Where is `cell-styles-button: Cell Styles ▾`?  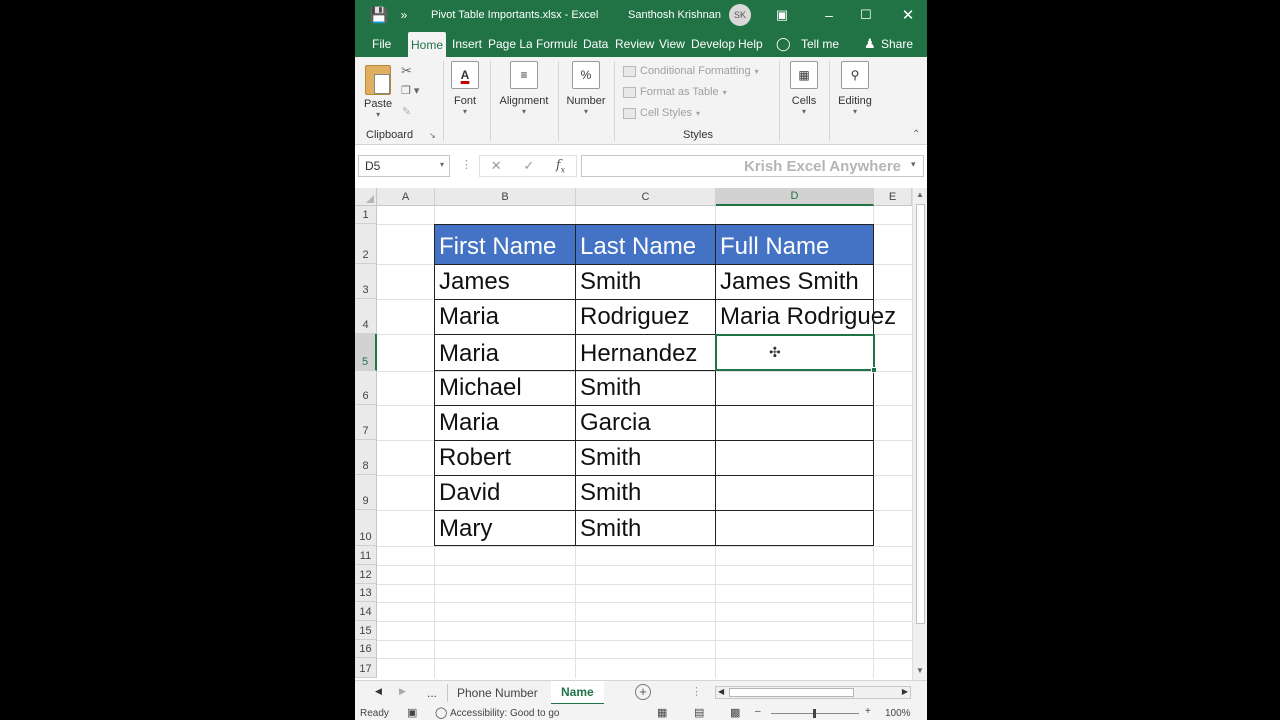 cell-styles-button: Cell Styles ▾ is located at coordinates (661, 113).